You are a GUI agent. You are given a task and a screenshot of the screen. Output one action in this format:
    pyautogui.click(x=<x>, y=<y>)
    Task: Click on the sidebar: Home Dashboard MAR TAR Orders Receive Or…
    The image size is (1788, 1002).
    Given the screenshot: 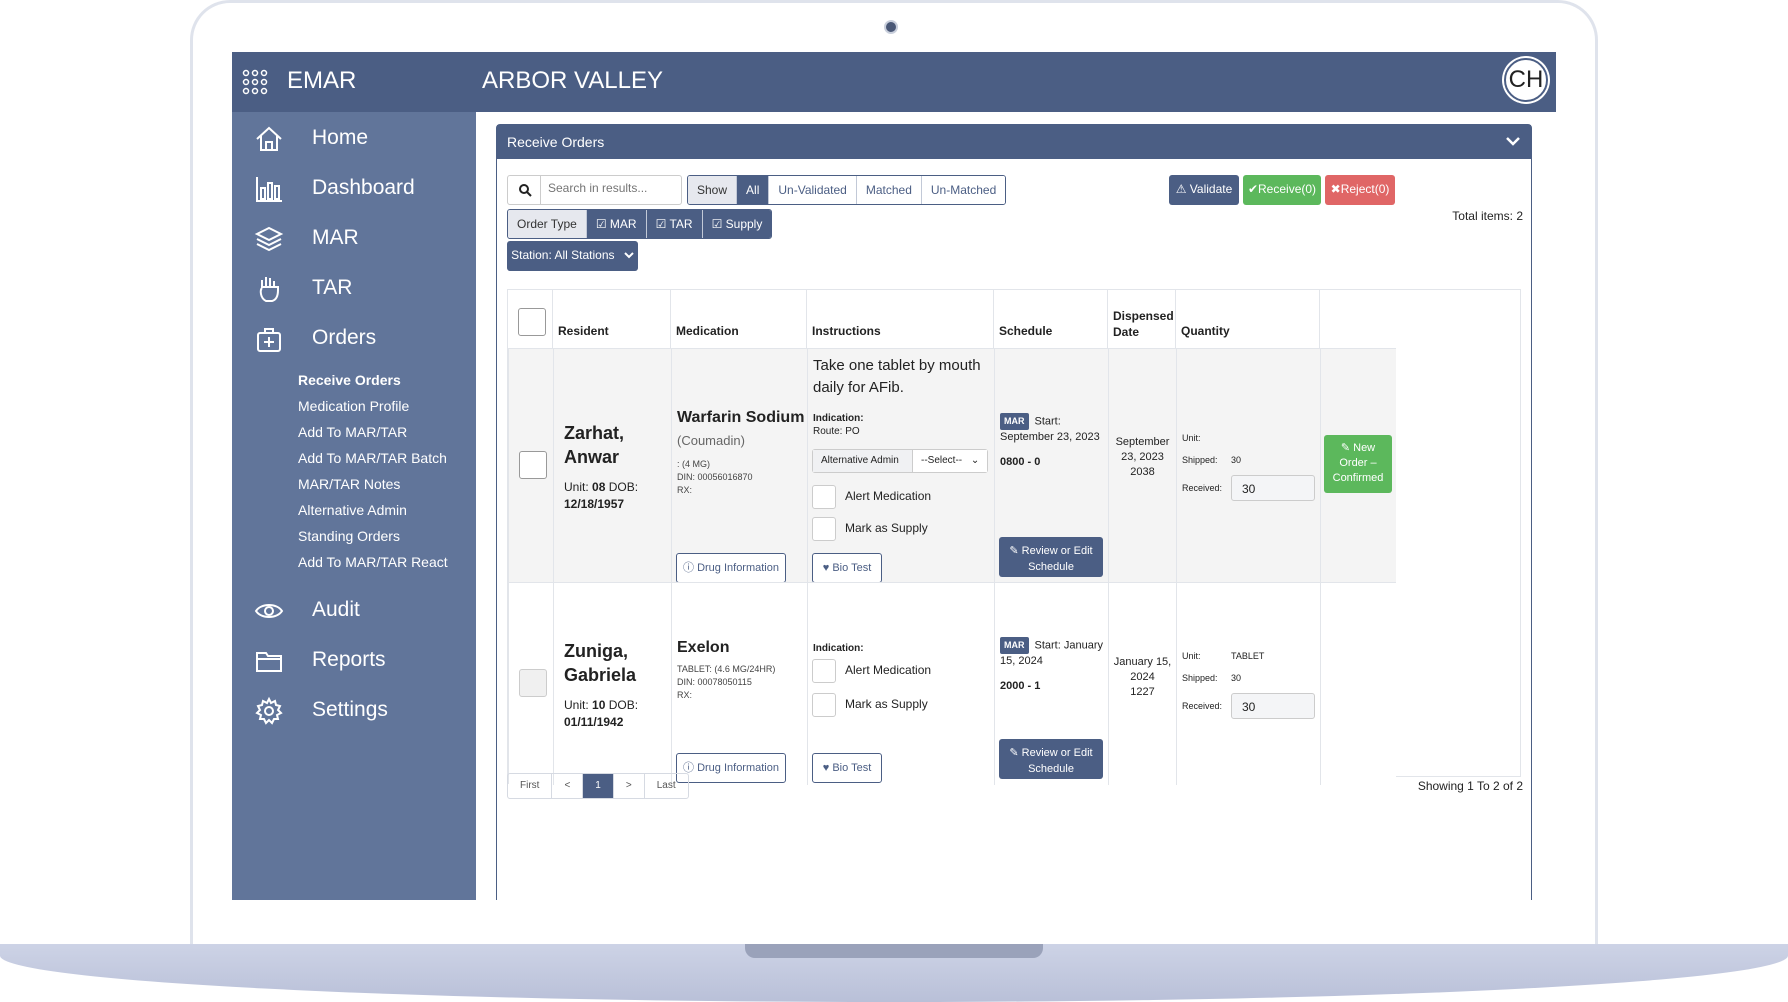 What is the action you would take?
    pyautogui.click(x=354, y=506)
    